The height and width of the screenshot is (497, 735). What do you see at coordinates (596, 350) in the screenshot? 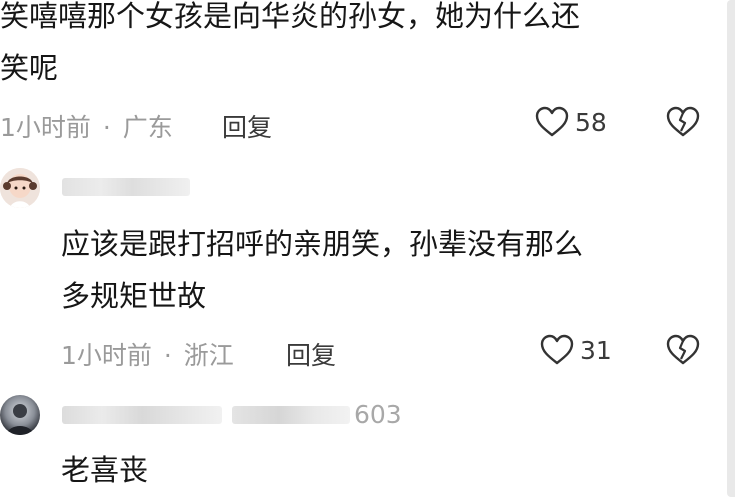
I see `like-count: 31` at bounding box center [596, 350].